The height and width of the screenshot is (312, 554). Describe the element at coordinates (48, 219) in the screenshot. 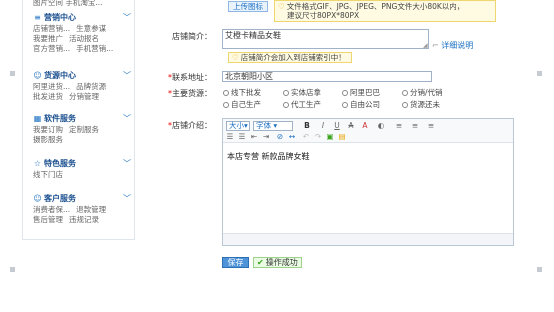

I see `sidebar-link: 售后管理` at that location.